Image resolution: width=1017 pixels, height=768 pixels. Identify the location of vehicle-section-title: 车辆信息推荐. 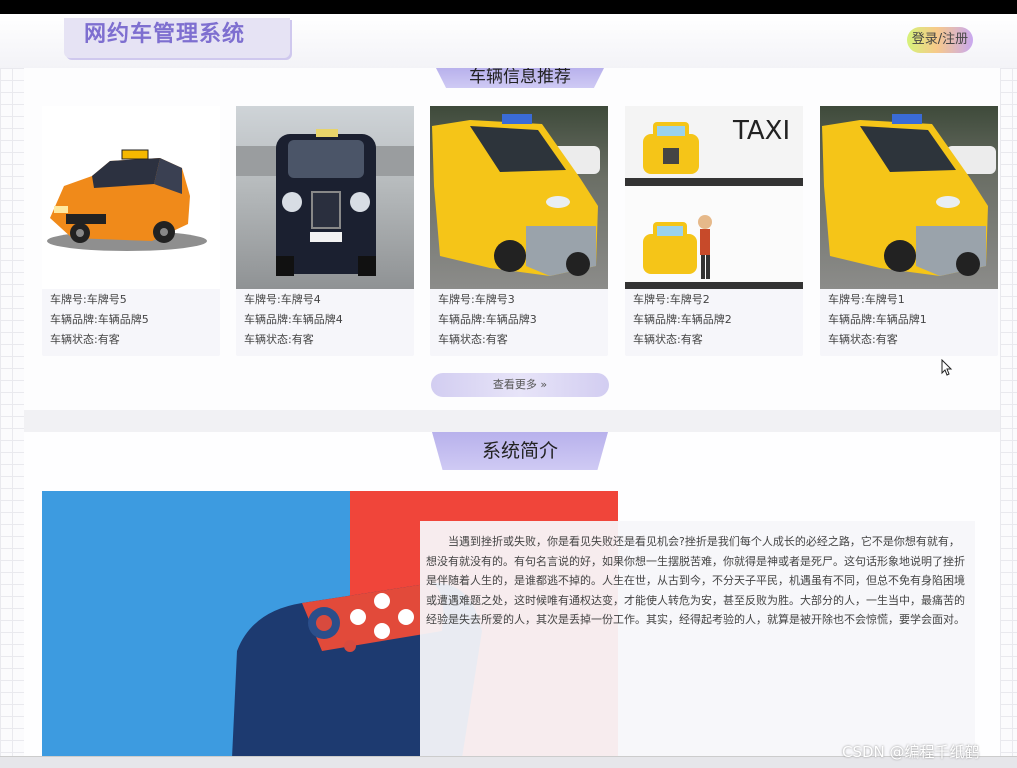
(520, 78).